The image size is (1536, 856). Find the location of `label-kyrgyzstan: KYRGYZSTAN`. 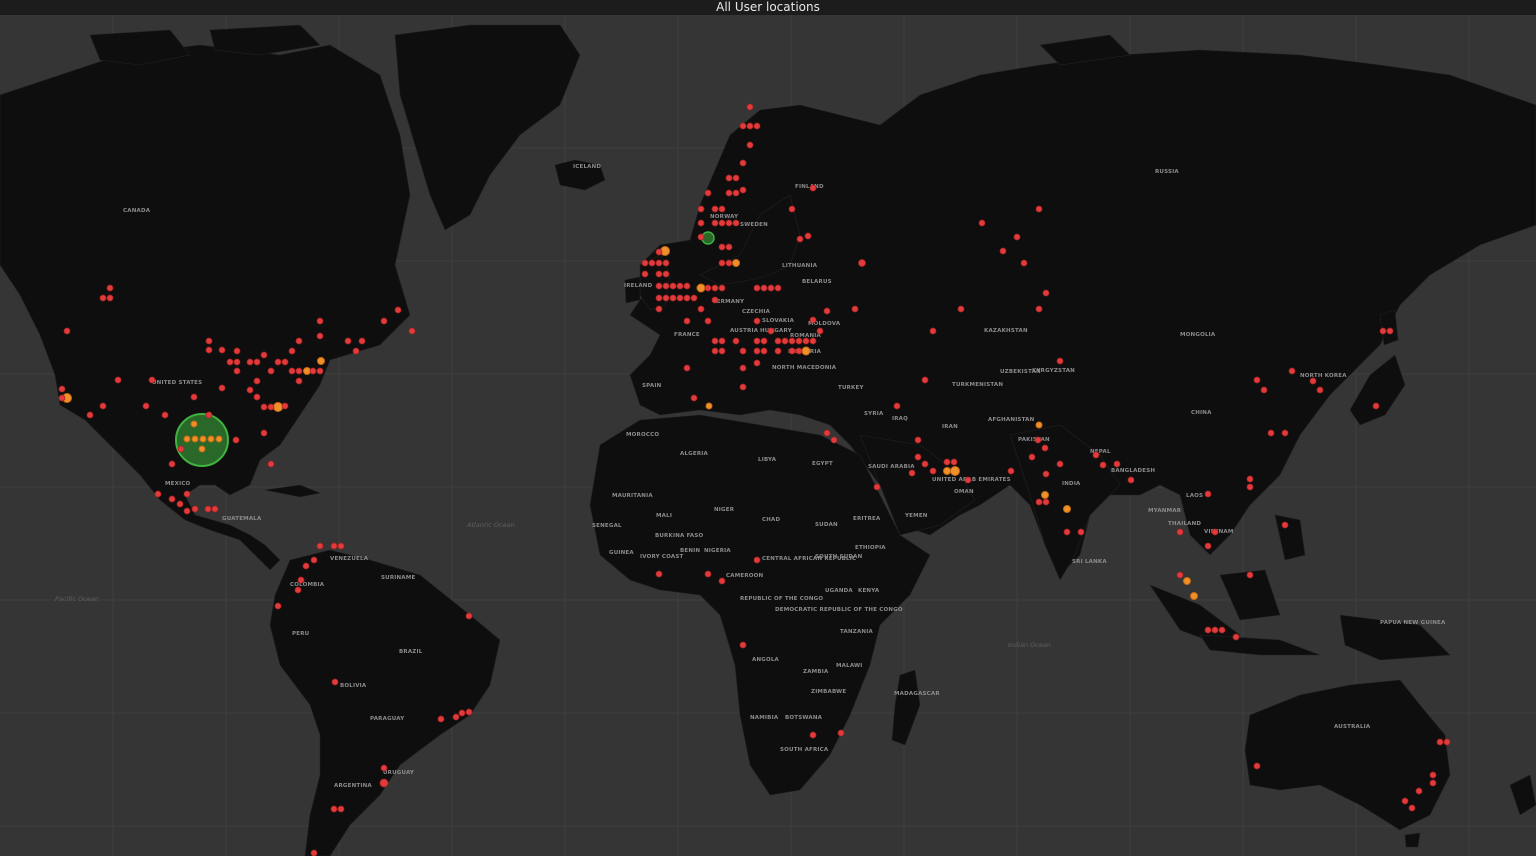

label-kyrgyzstan: KYRGYZSTAN is located at coordinates (1053, 371).